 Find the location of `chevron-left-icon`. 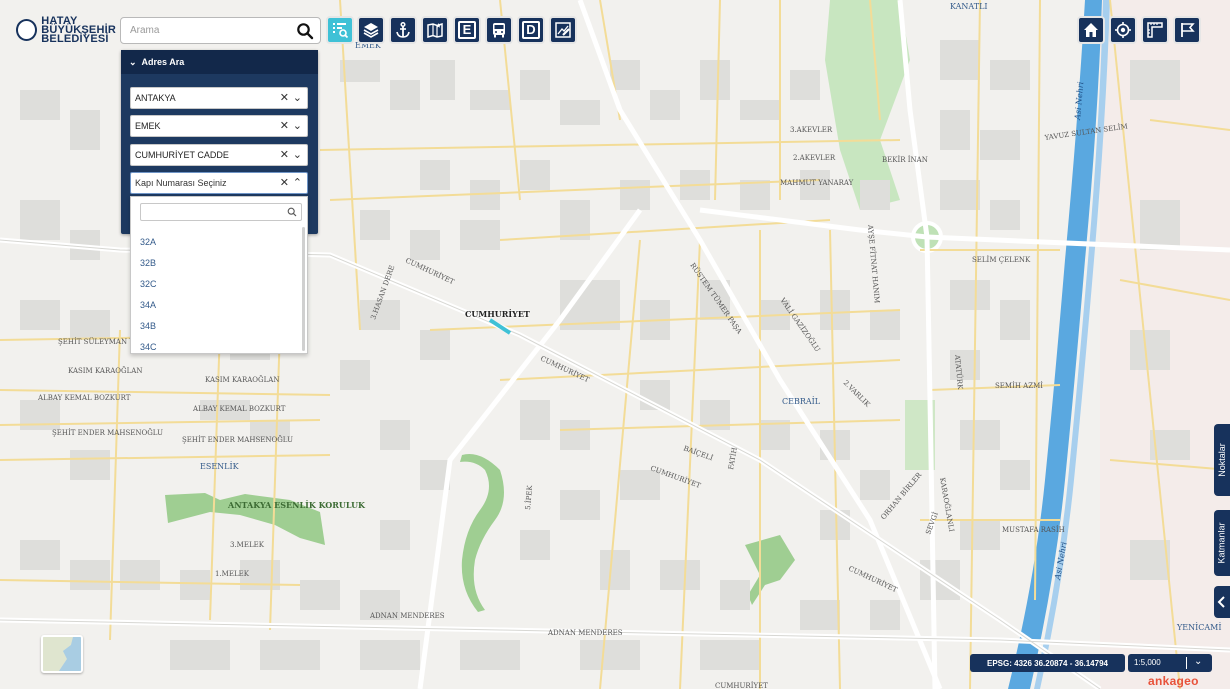

chevron-left-icon is located at coordinates (1221, 602).